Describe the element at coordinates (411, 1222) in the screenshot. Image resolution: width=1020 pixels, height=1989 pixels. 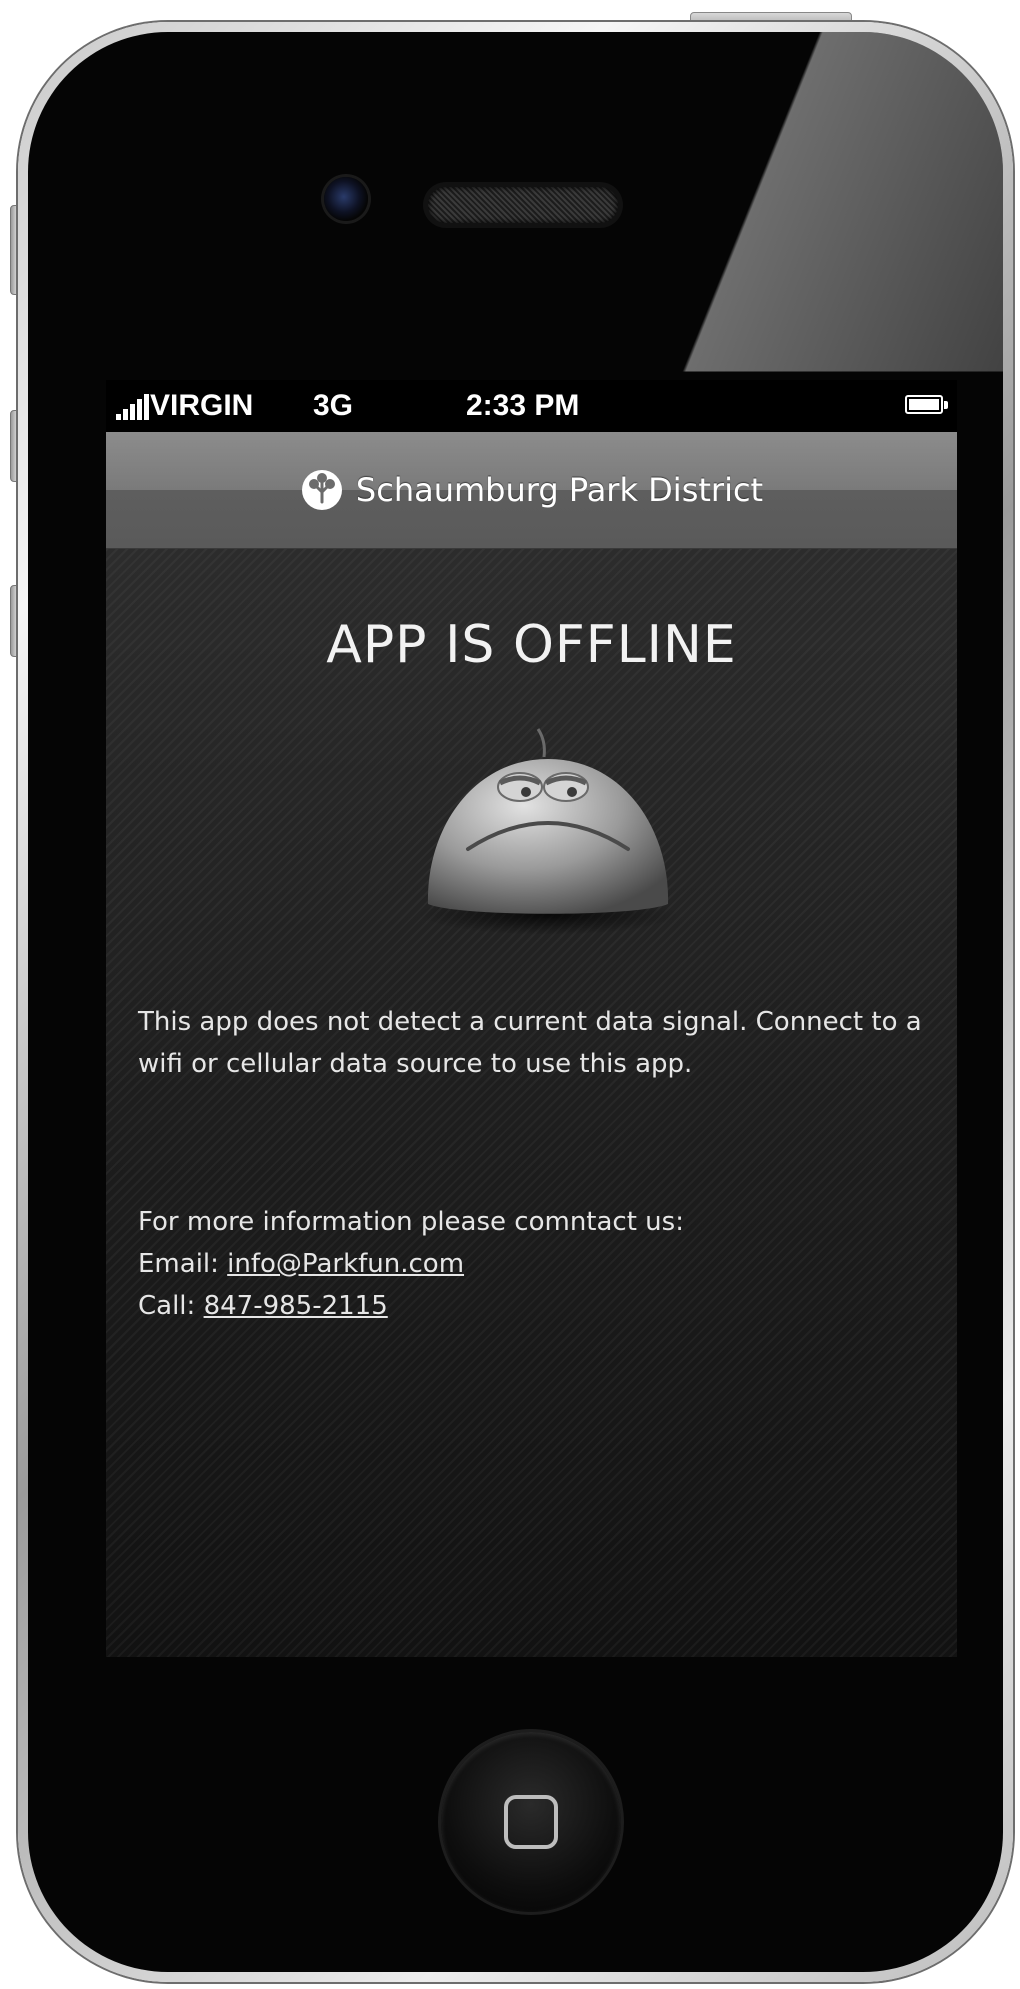
I see `contact-intro: For more information please comntact us:` at that location.